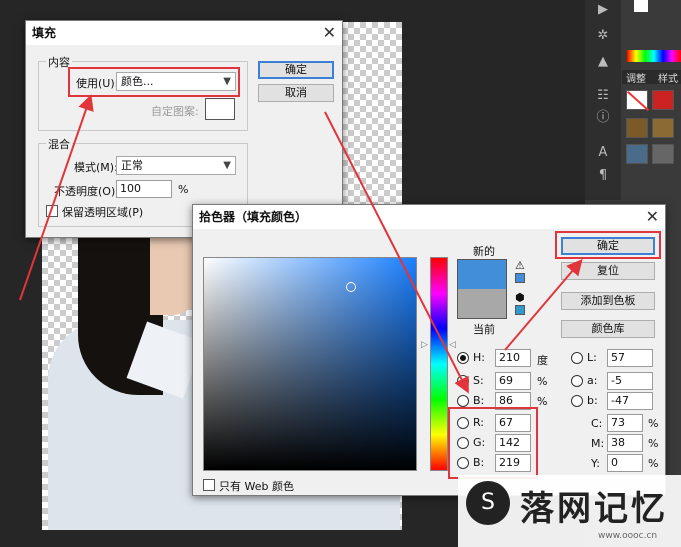 The image size is (681, 547). I want to click on watermark-text: 落网记忆, so click(594, 509).